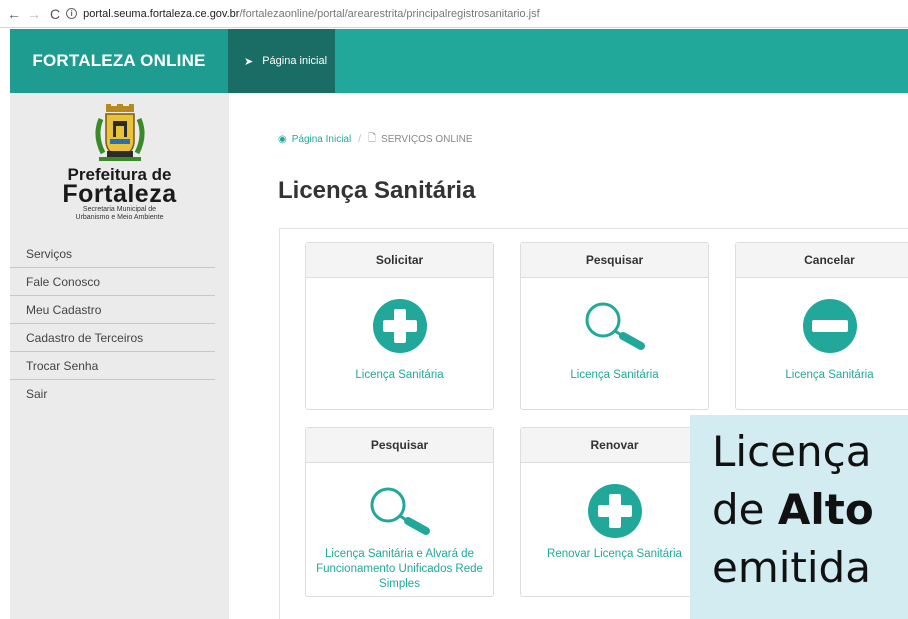  What do you see at coordinates (112, 282) in the screenshot?
I see `sidebar-item-fale-conosco: Fale Conosco` at bounding box center [112, 282].